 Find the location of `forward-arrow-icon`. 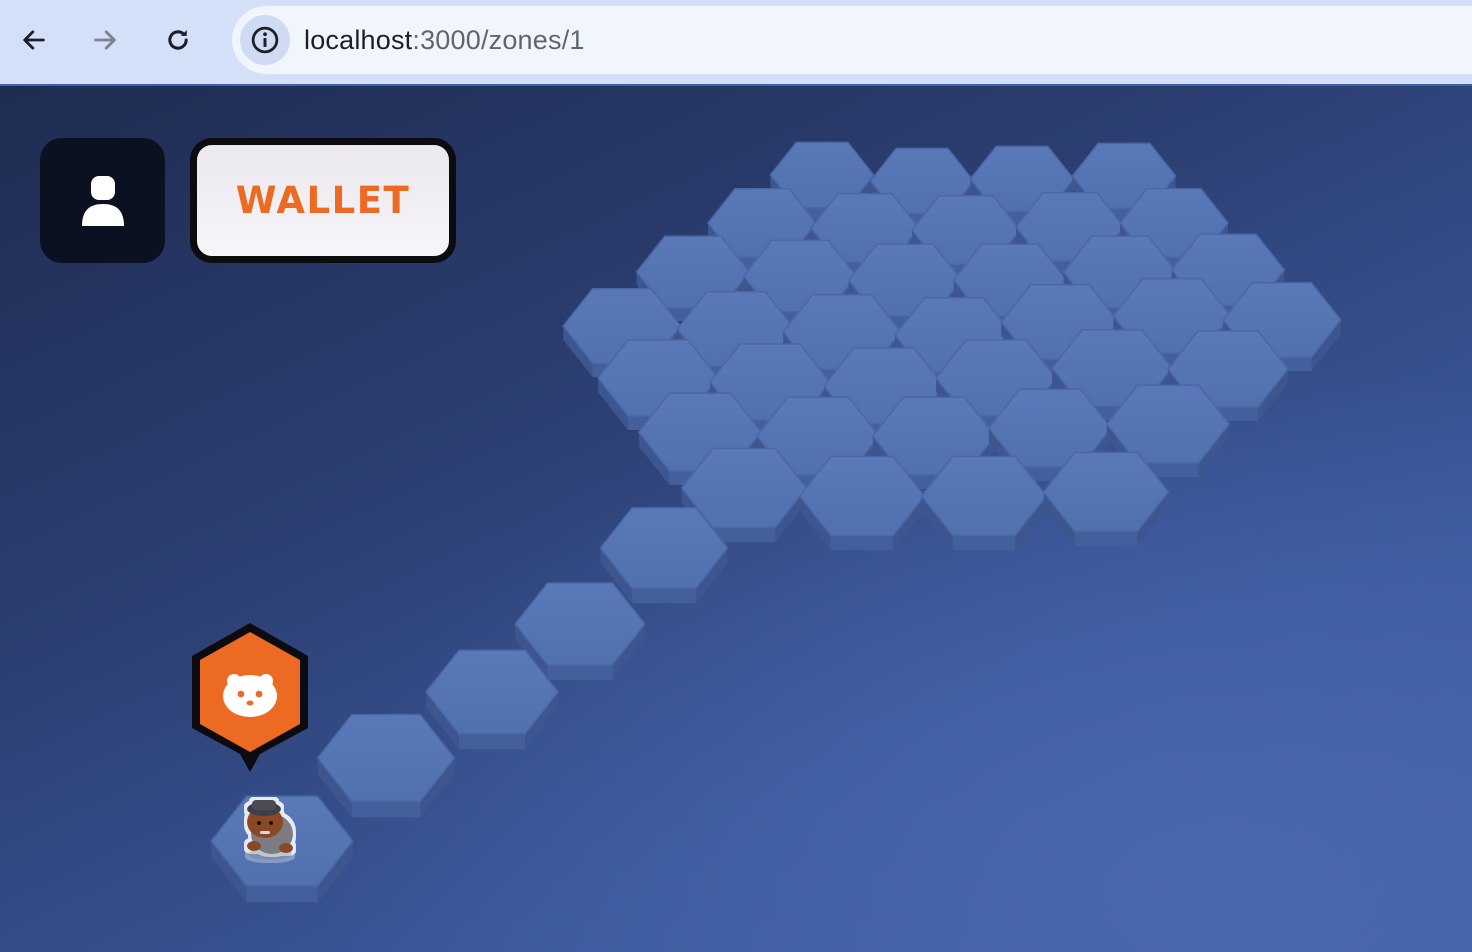

forward-arrow-icon is located at coordinates (105, 40).